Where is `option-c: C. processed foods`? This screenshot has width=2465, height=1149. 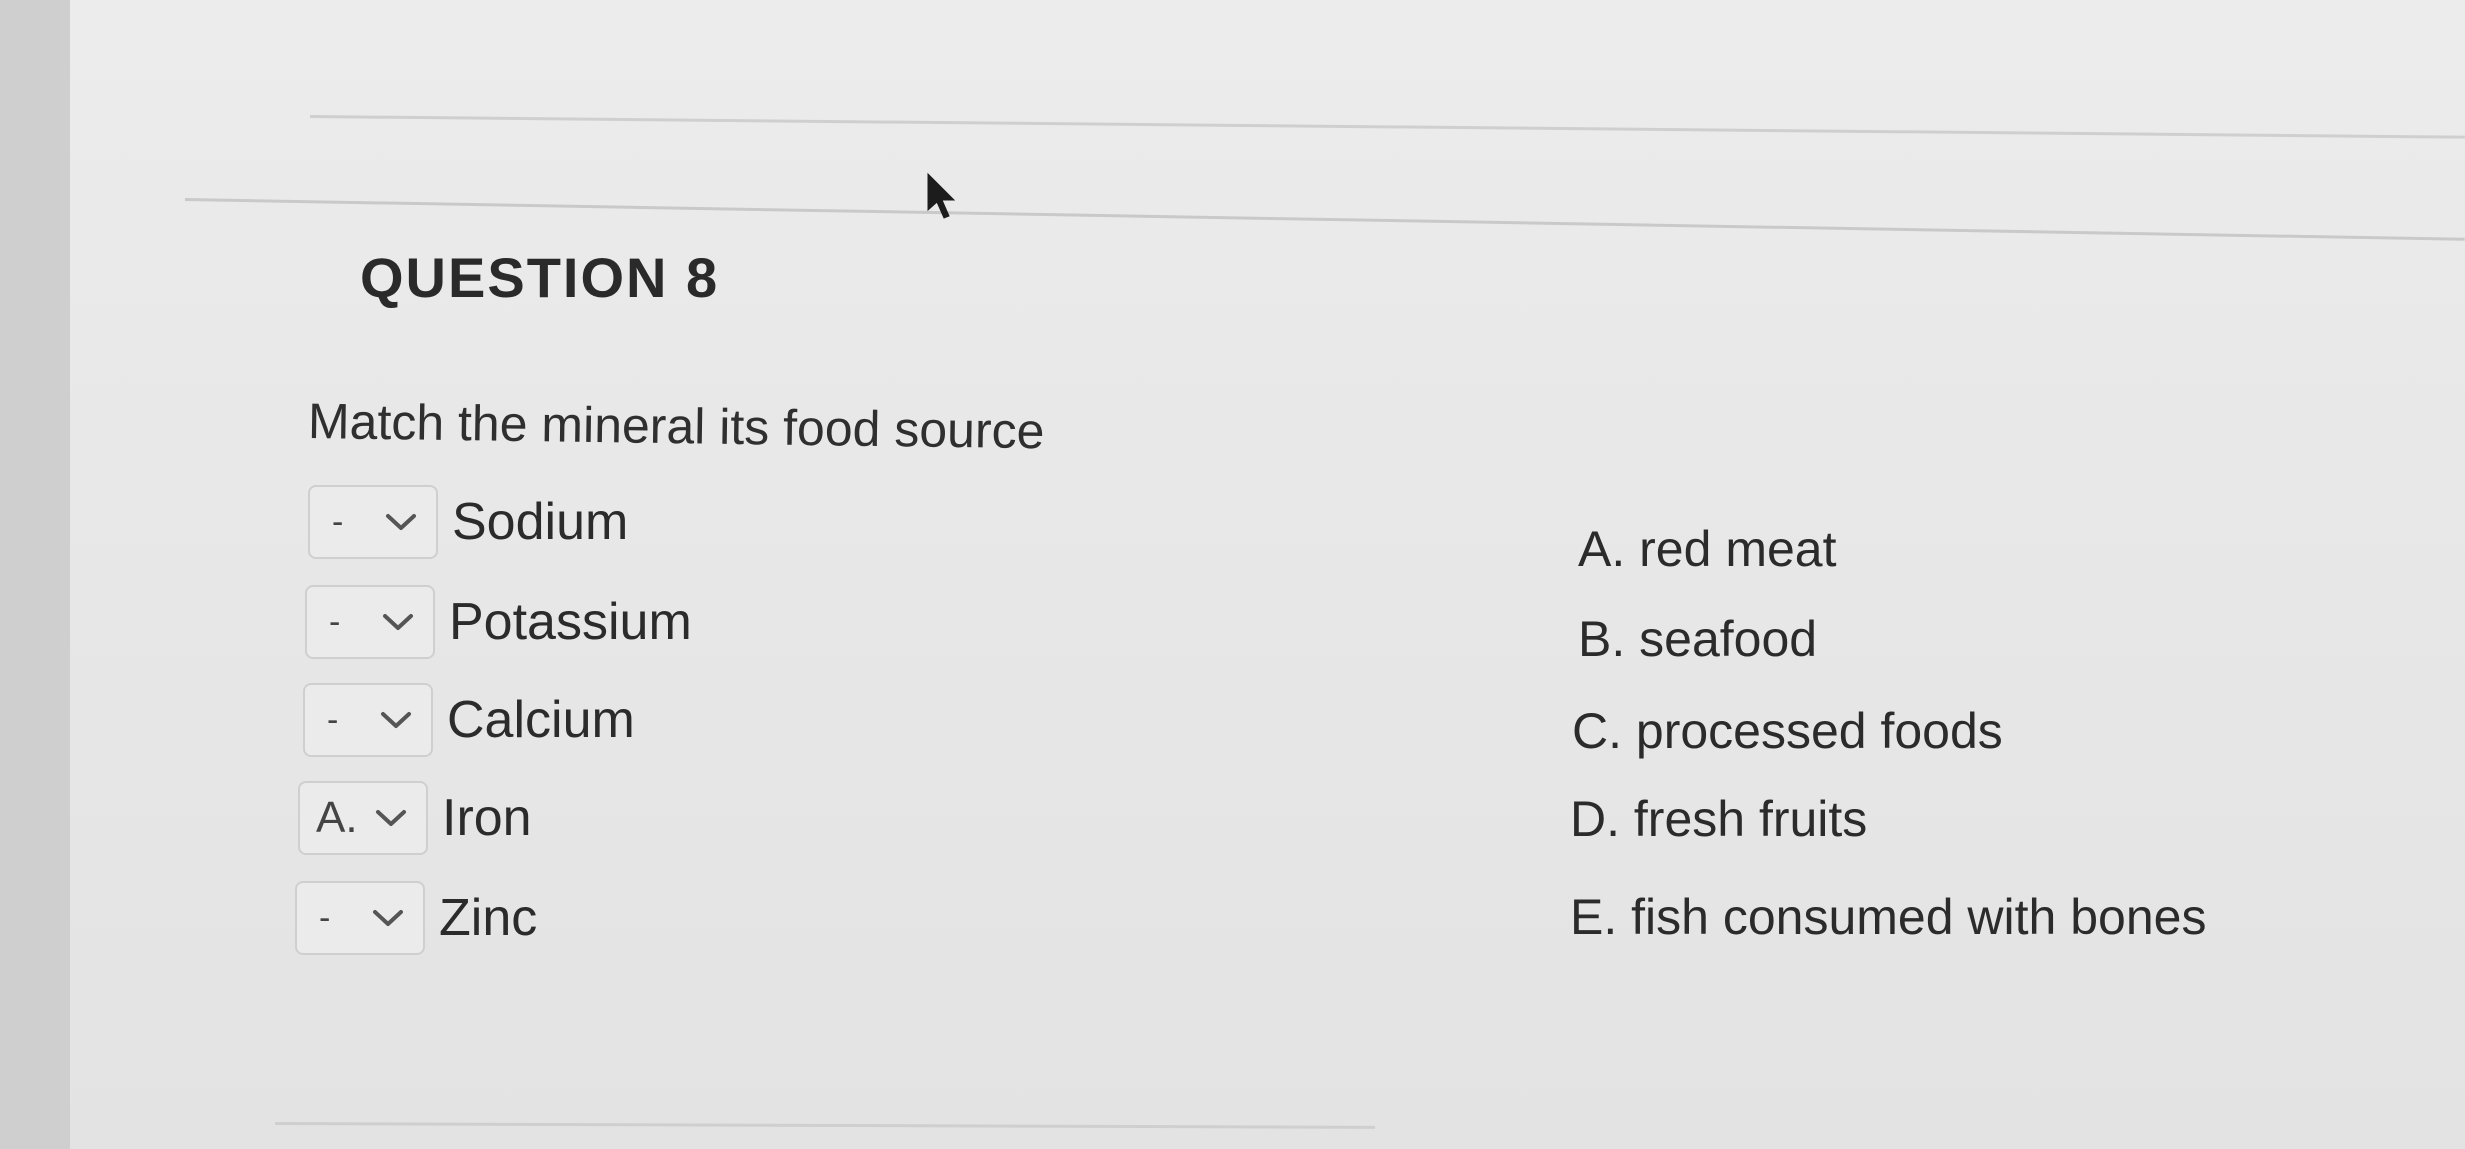 option-c: C. processed foods is located at coordinates (1787, 731).